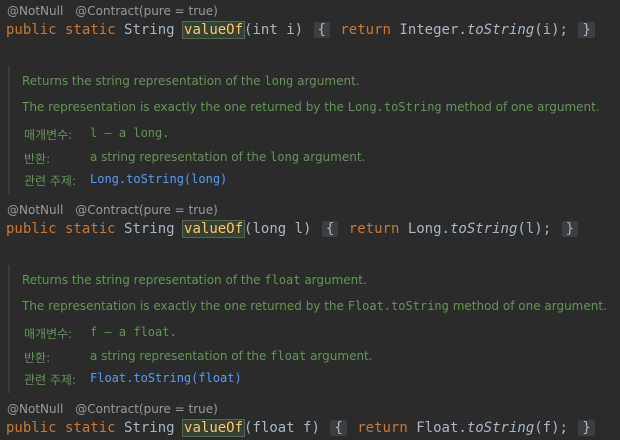 The width and height of the screenshot is (620, 440). I want to click on body-args: (f);, so click(551, 428).